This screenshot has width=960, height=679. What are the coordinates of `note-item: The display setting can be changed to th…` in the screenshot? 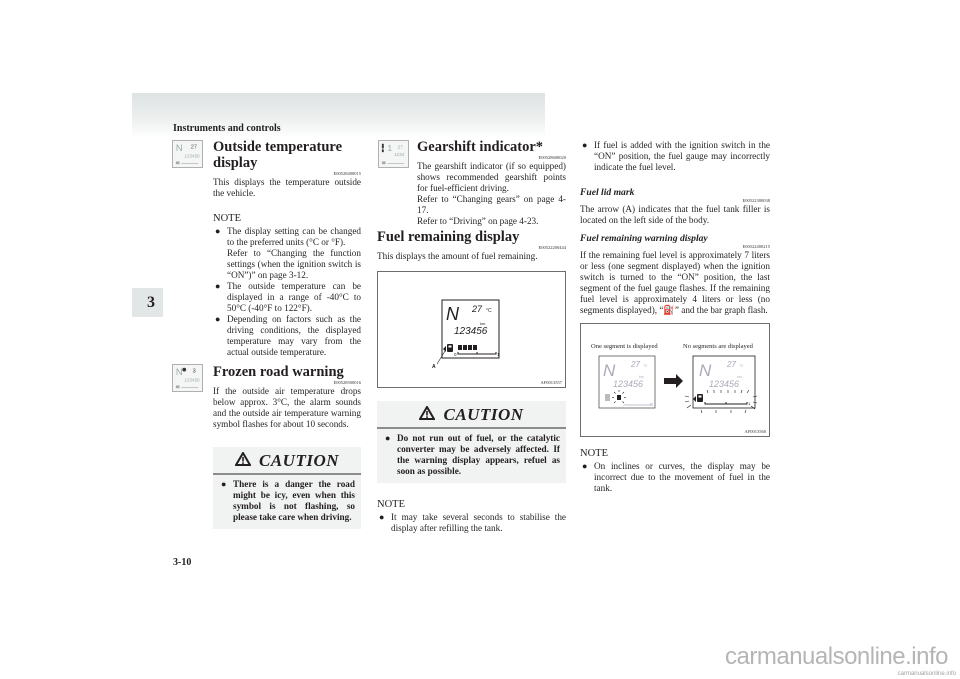 It's located at (288, 253).